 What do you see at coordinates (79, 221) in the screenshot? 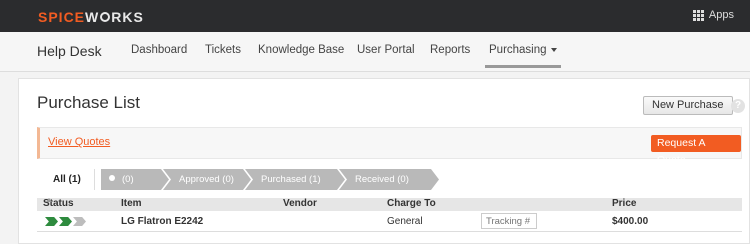
I see `status-step-pending-icon` at bounding box center [79, 221].